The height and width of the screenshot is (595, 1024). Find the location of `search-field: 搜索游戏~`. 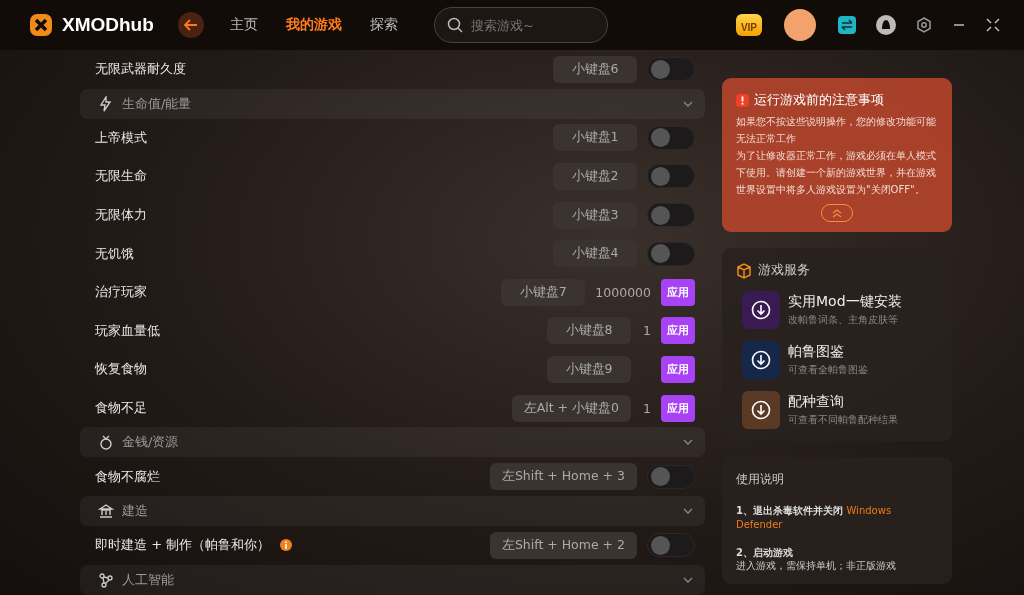

search-field: 搜索游戏~ is located at coordinates (521, 25).